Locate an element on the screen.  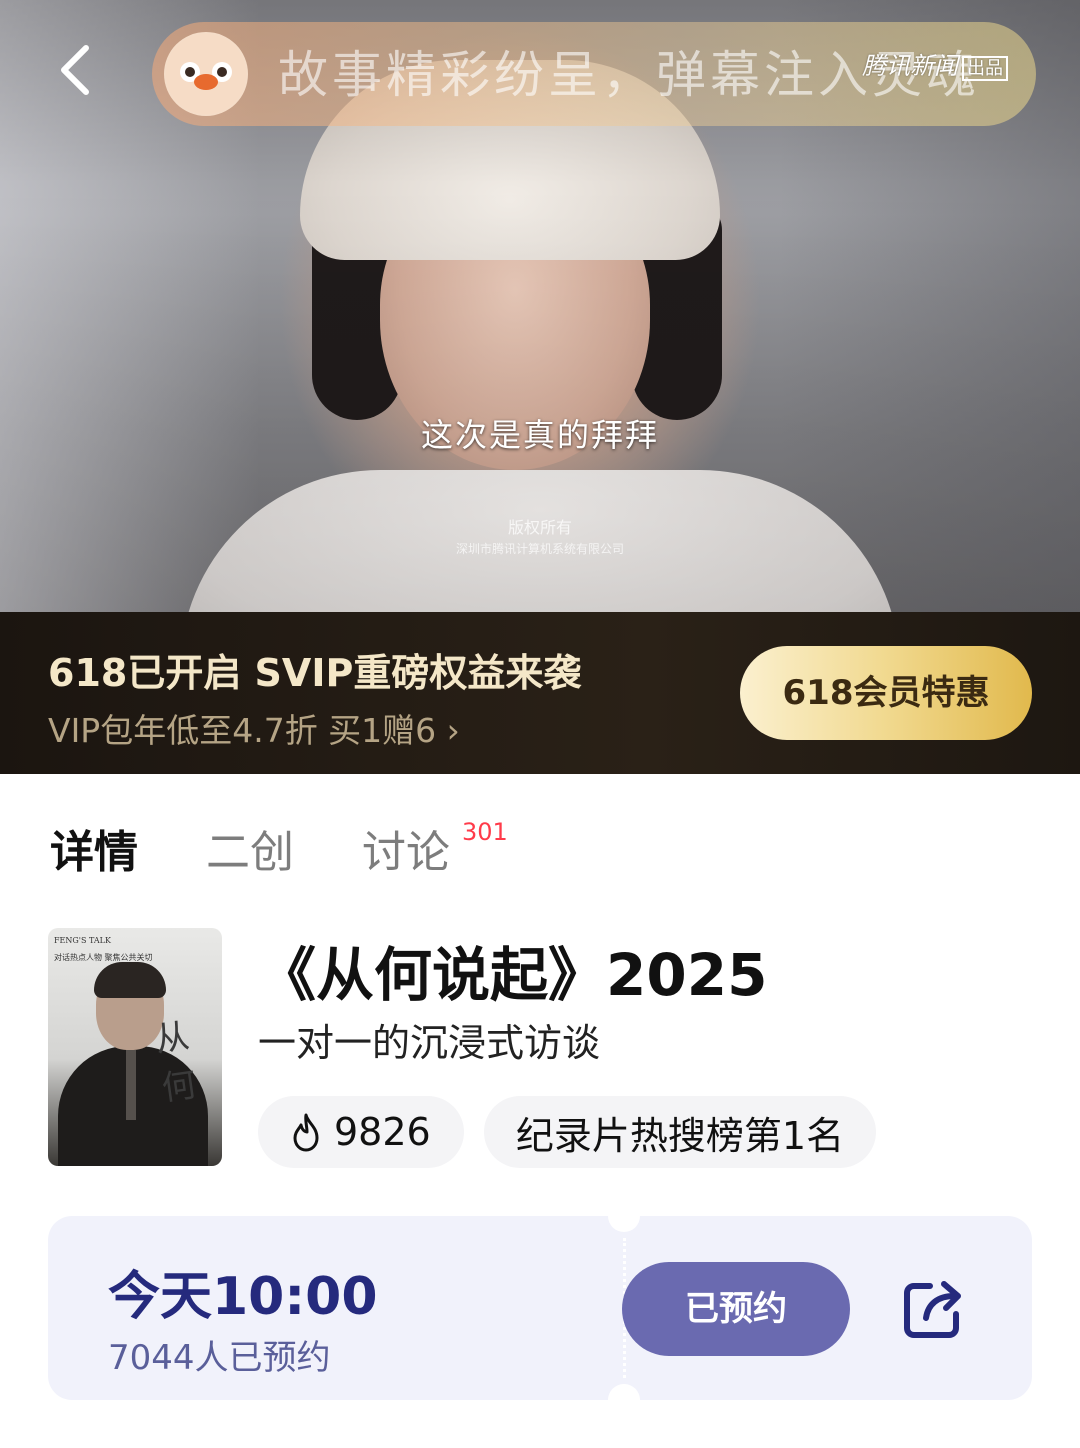
promo-subtitle-link: VIP包年低至4.7折 买1赠6 › is located at coordinates (254, 728).